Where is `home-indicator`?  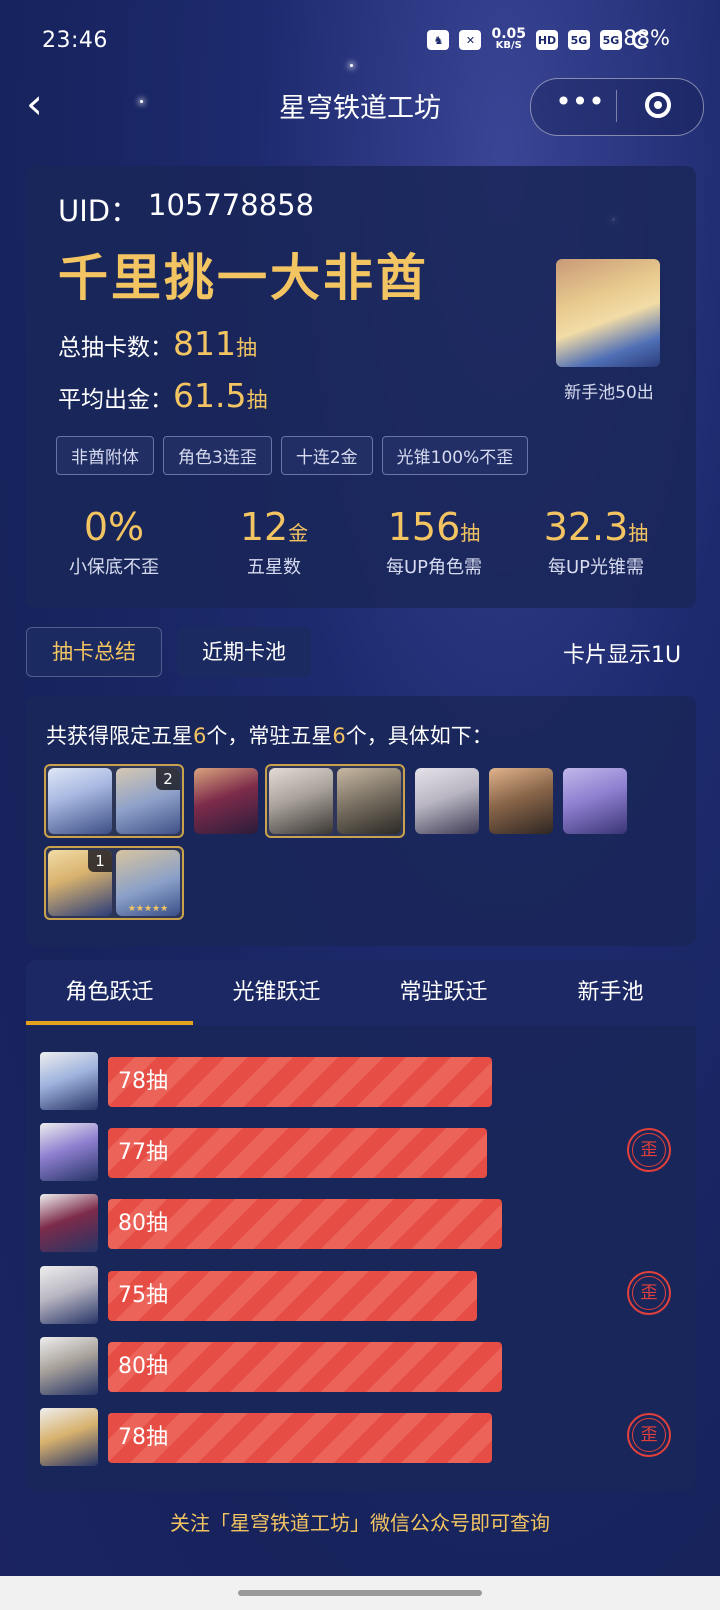
home-indicator is located at coordinates (360, 1593).